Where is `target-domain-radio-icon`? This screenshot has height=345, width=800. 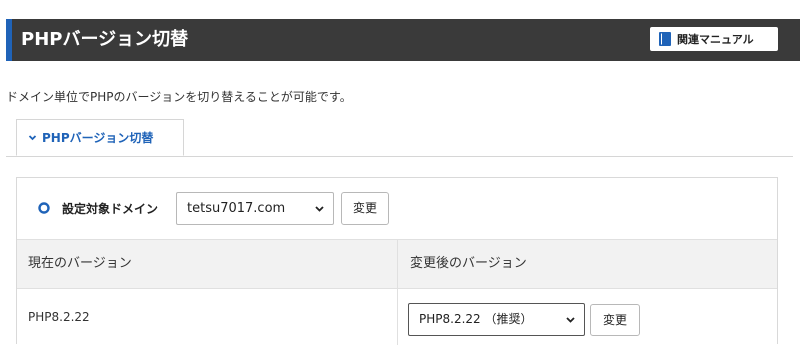 target-domain-radio-icon is located at coordinates (44, 208).